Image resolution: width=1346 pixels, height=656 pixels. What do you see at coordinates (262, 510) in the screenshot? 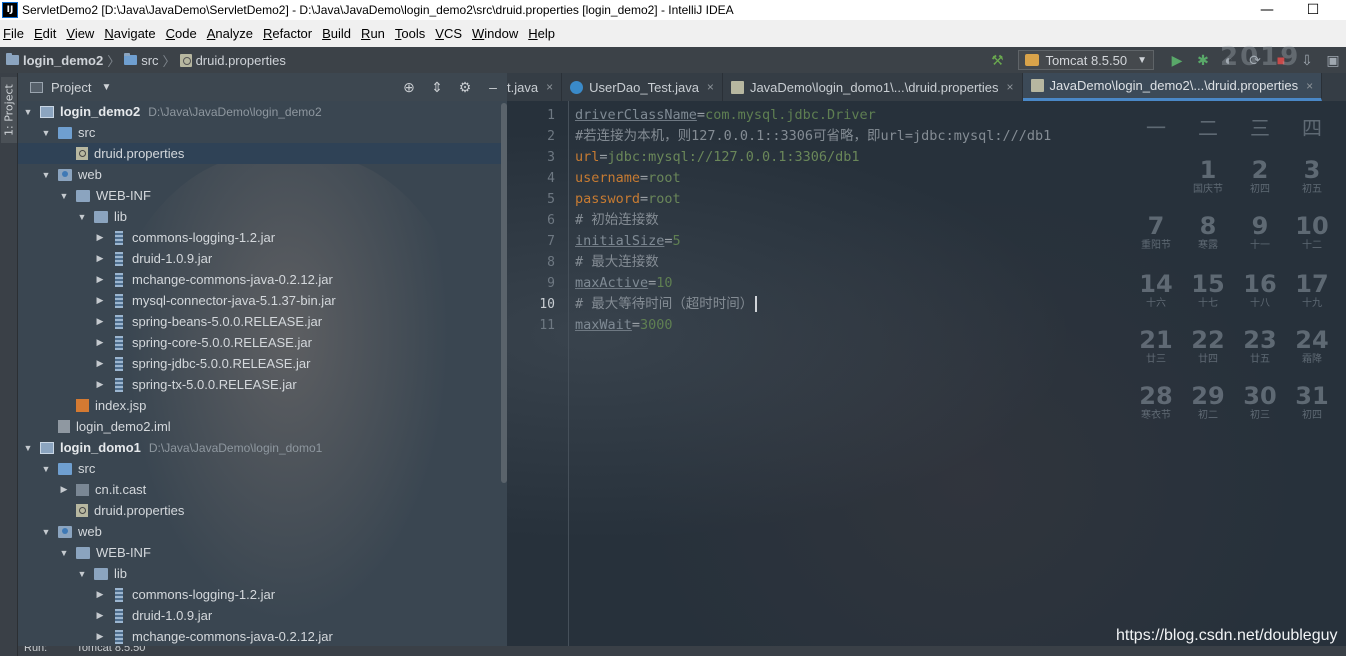
I see `tree-node-file: ▶ druid.properties` at bounding box center [262, 510].